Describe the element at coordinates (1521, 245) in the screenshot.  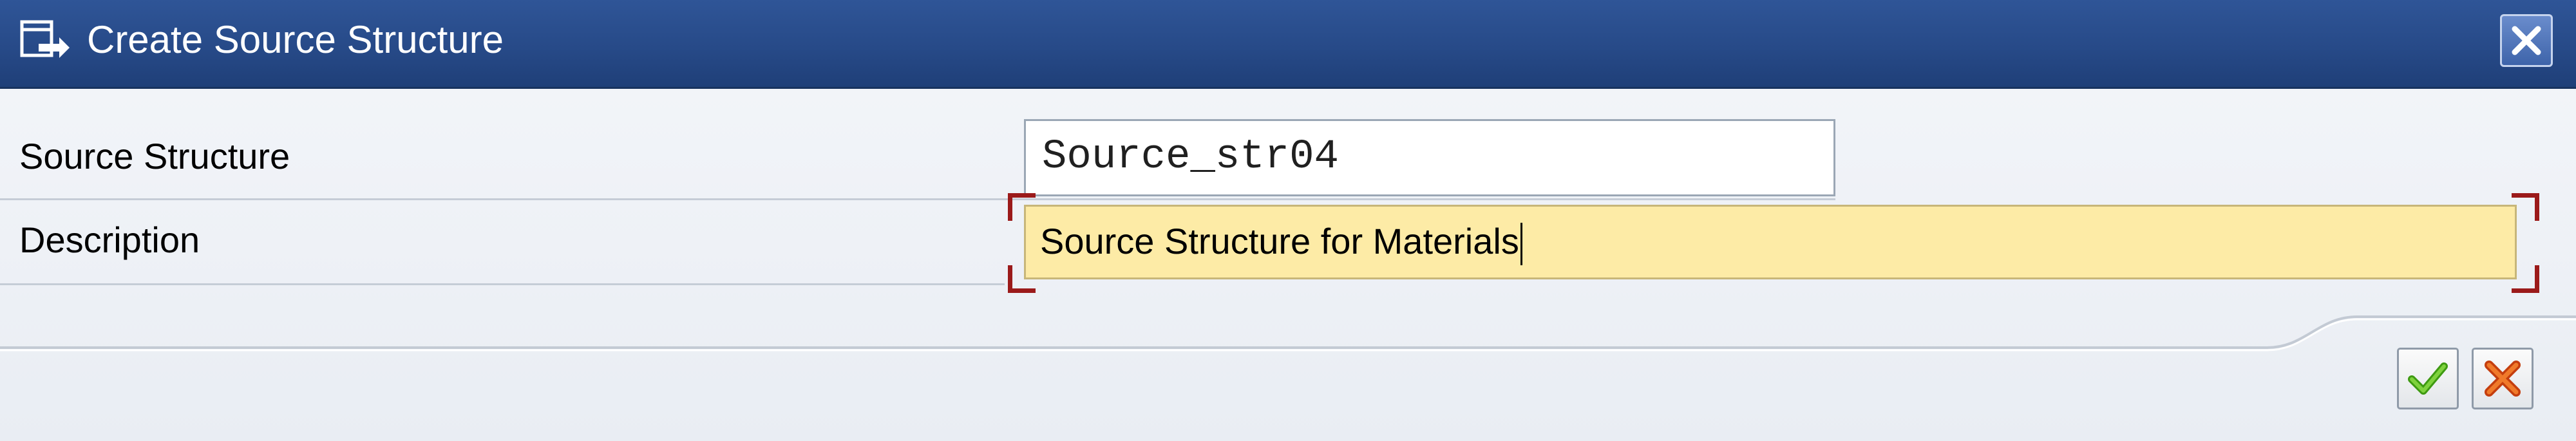
I see `text-cursor` at that location.